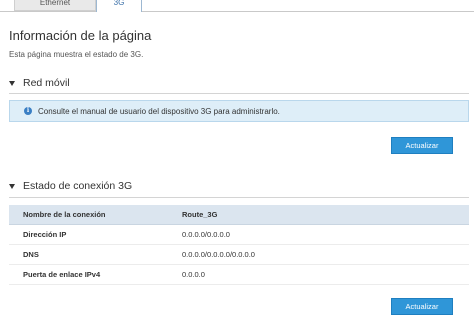 The image size is (474, 316). I want to click on info-circle-icon: i, so click(28, 111).